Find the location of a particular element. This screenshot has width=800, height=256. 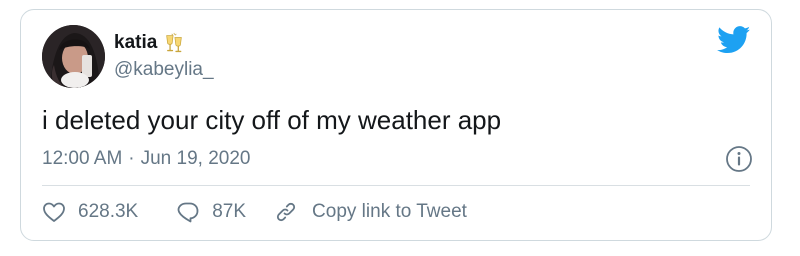

link-icon is located at coordinates (286, 212).